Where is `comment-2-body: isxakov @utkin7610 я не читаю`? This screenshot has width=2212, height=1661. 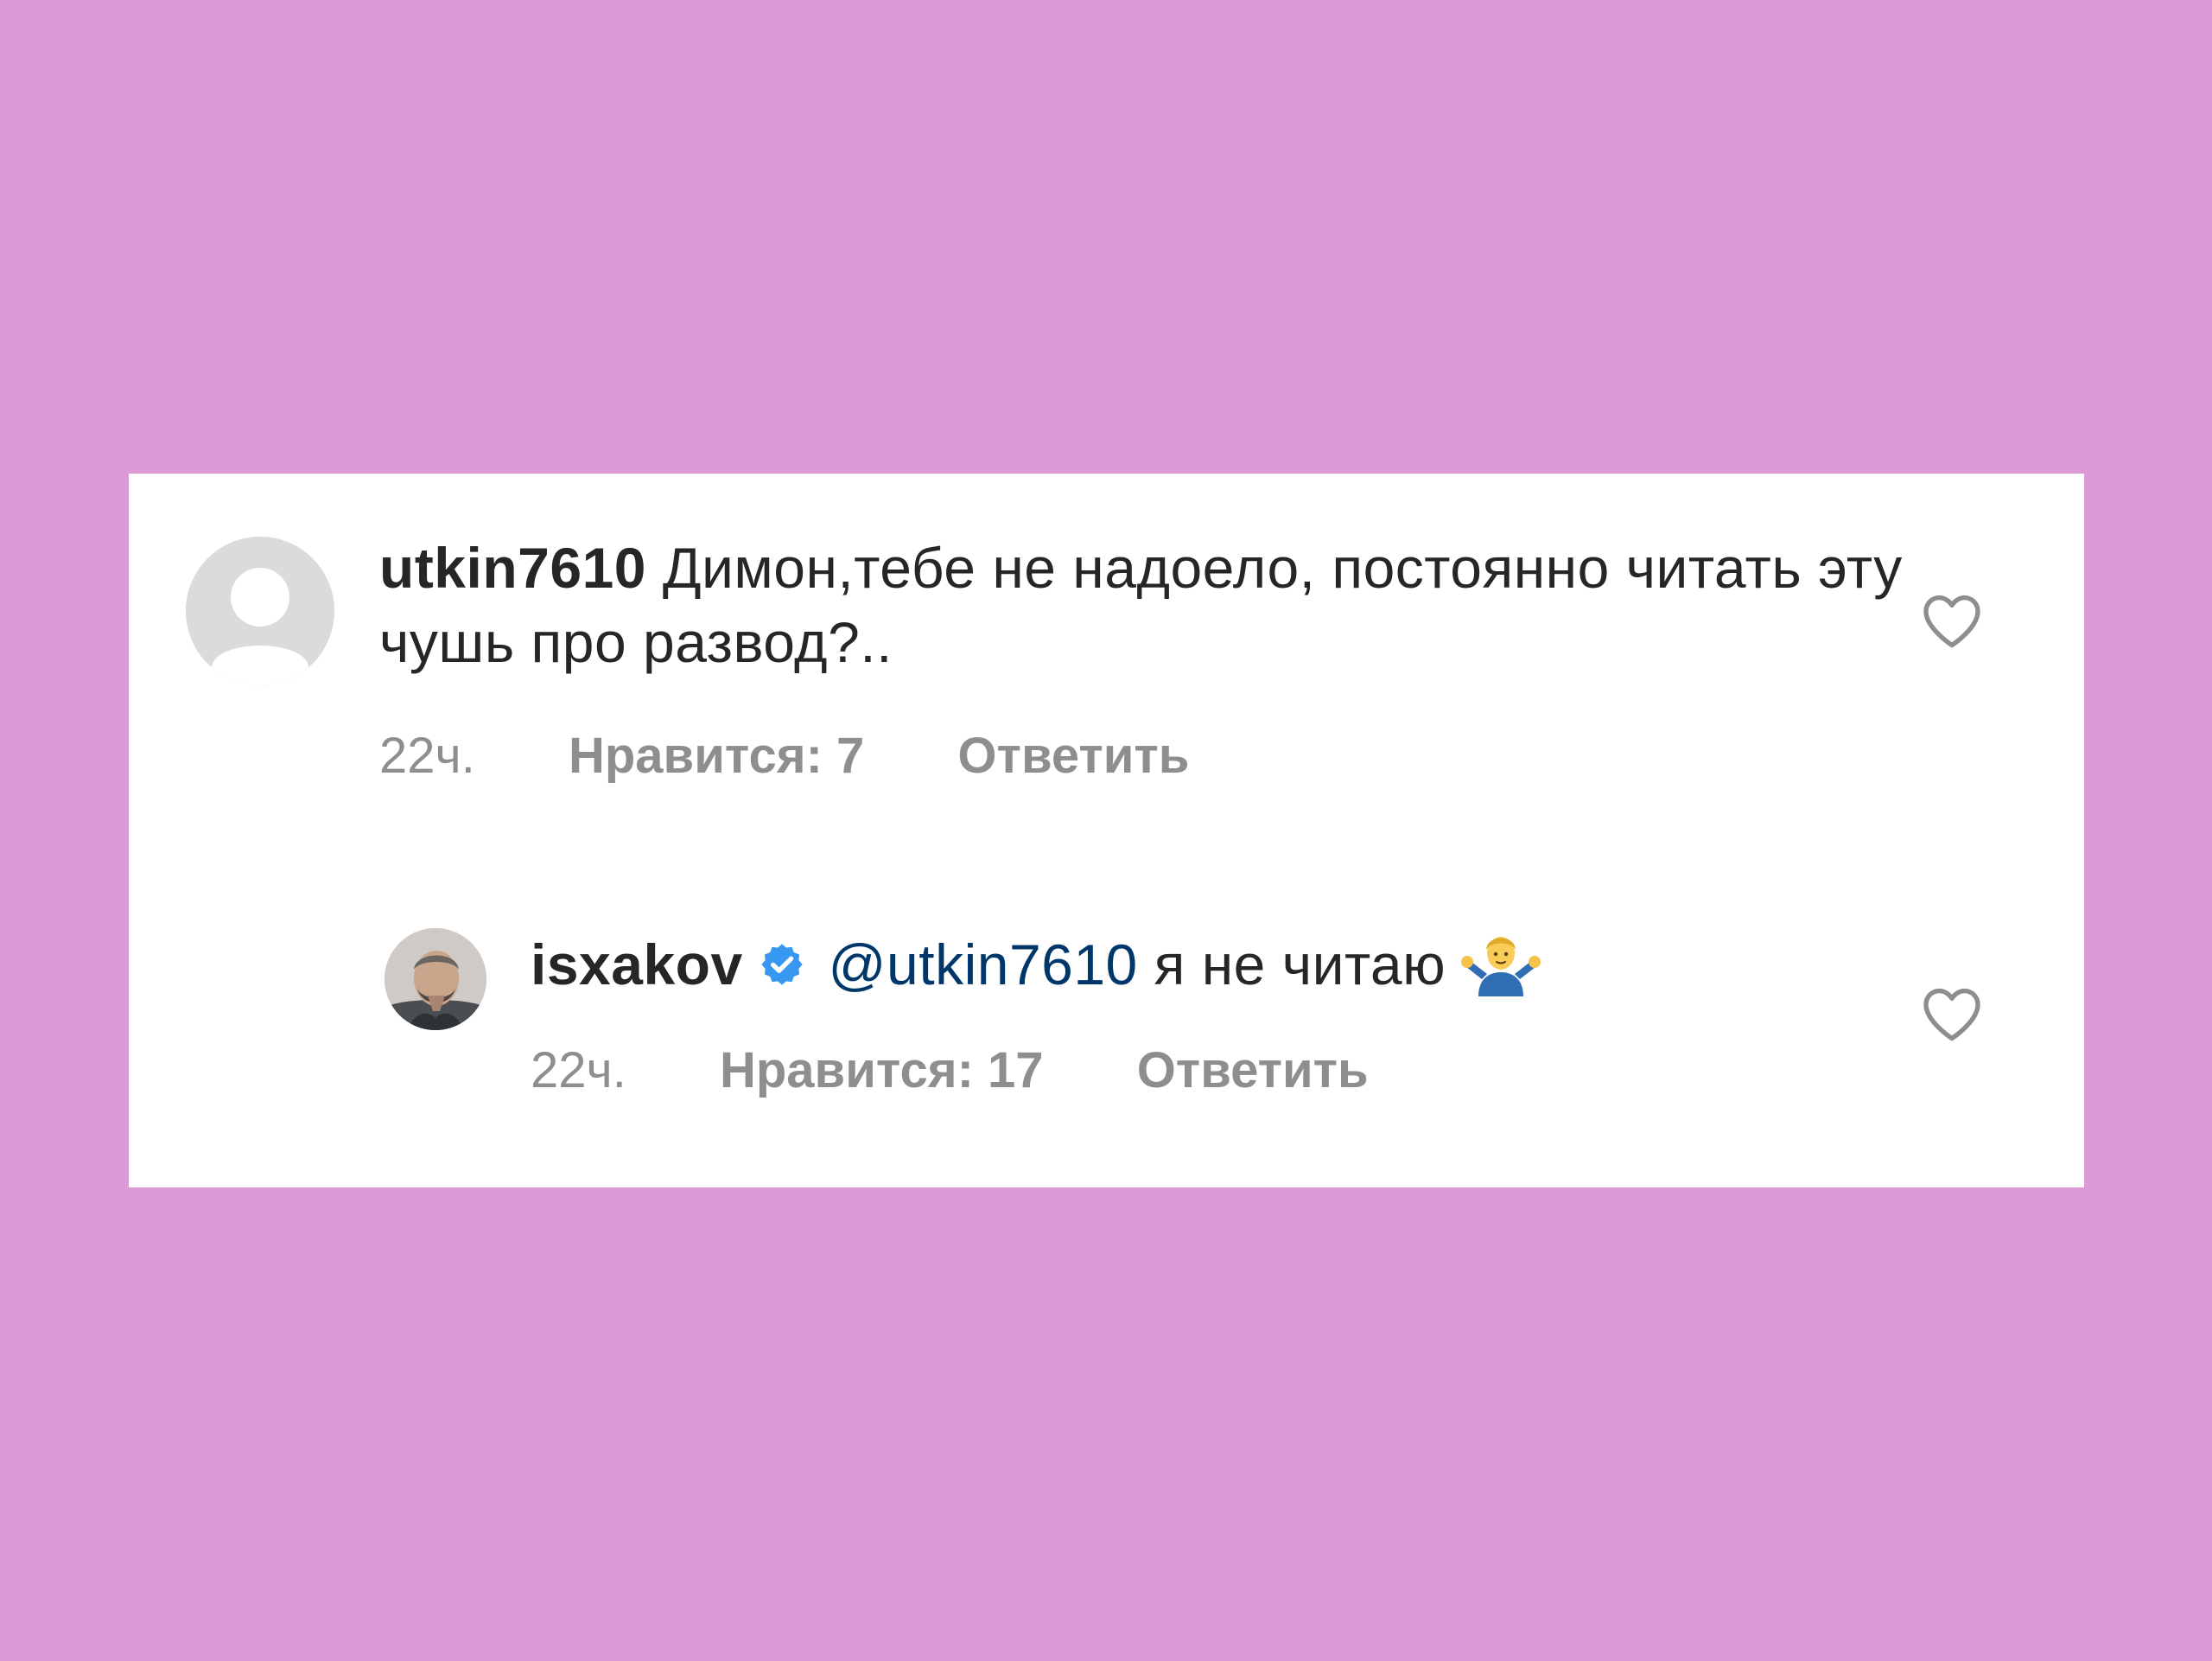 comment-2-body: isxakov @utkin7610 я не читаю is located at coordinates (1265, 964).